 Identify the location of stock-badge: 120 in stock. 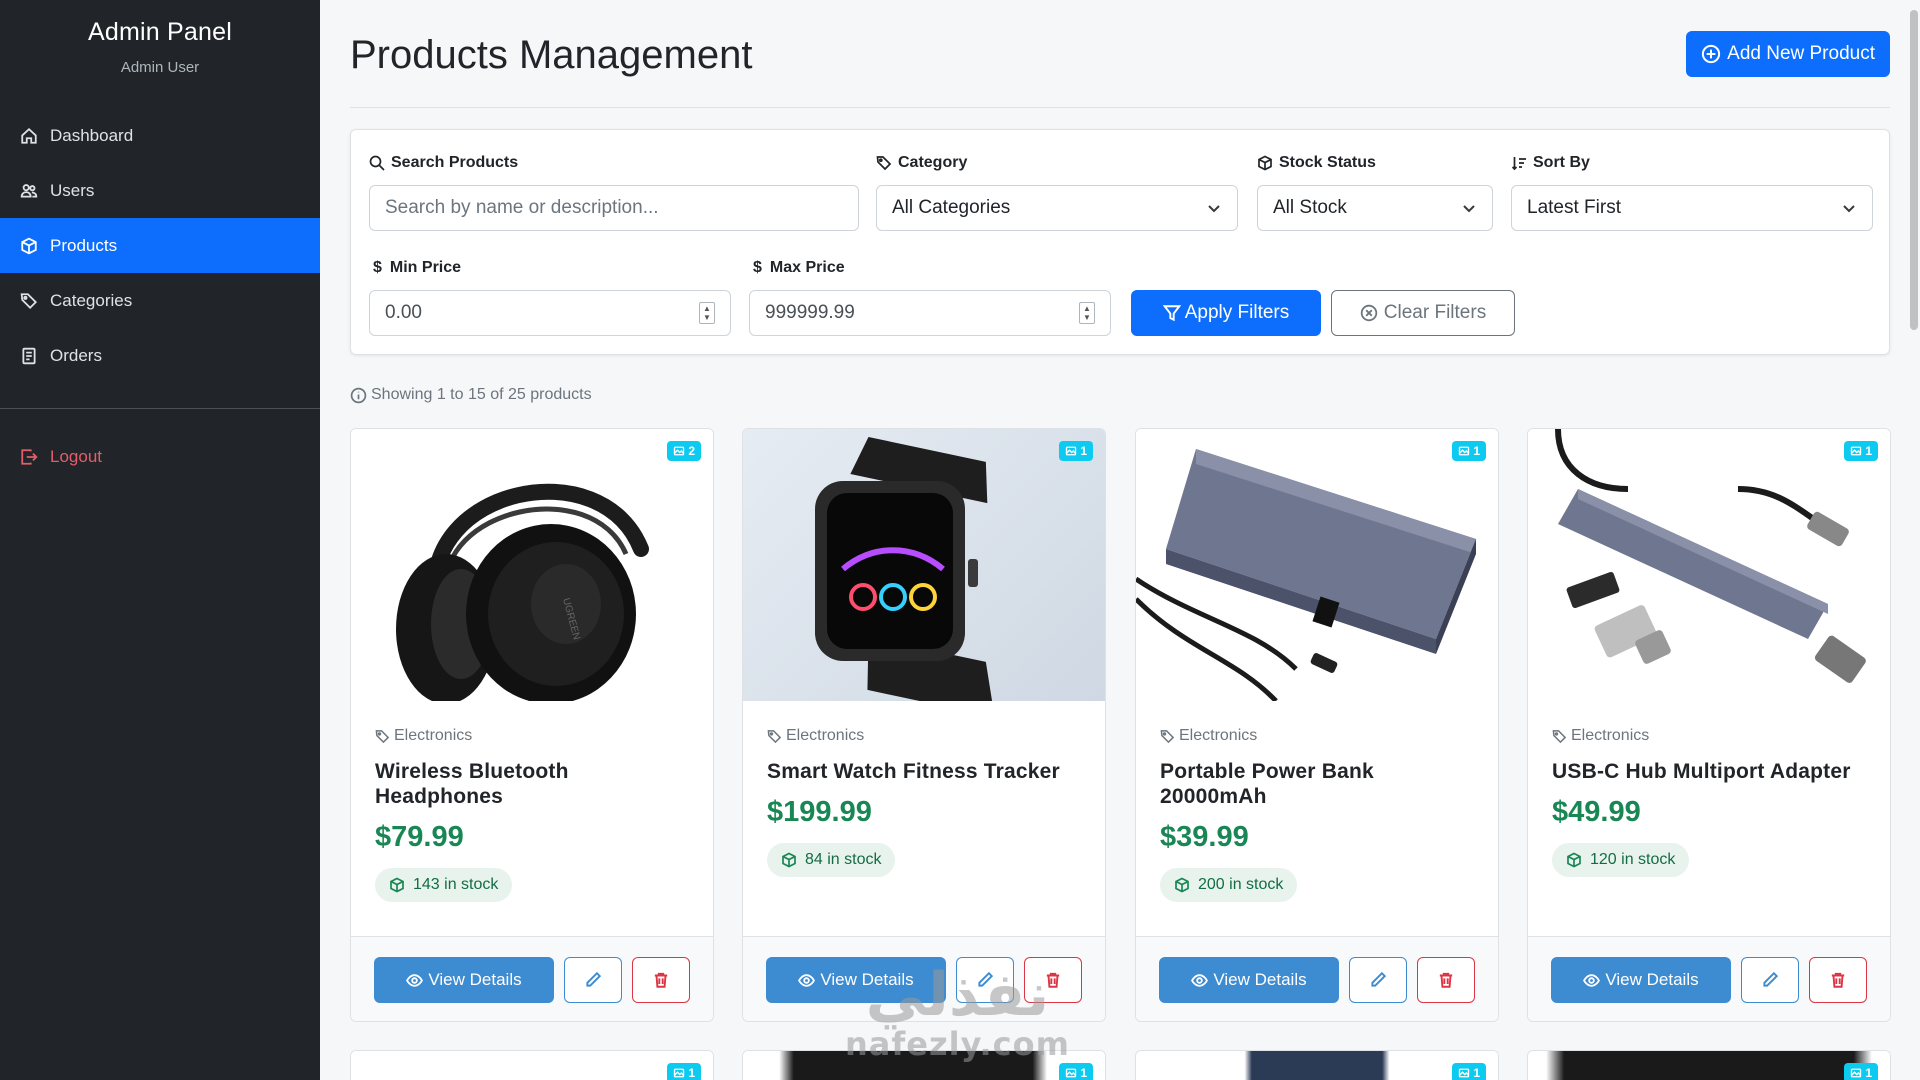
(1621, 860).